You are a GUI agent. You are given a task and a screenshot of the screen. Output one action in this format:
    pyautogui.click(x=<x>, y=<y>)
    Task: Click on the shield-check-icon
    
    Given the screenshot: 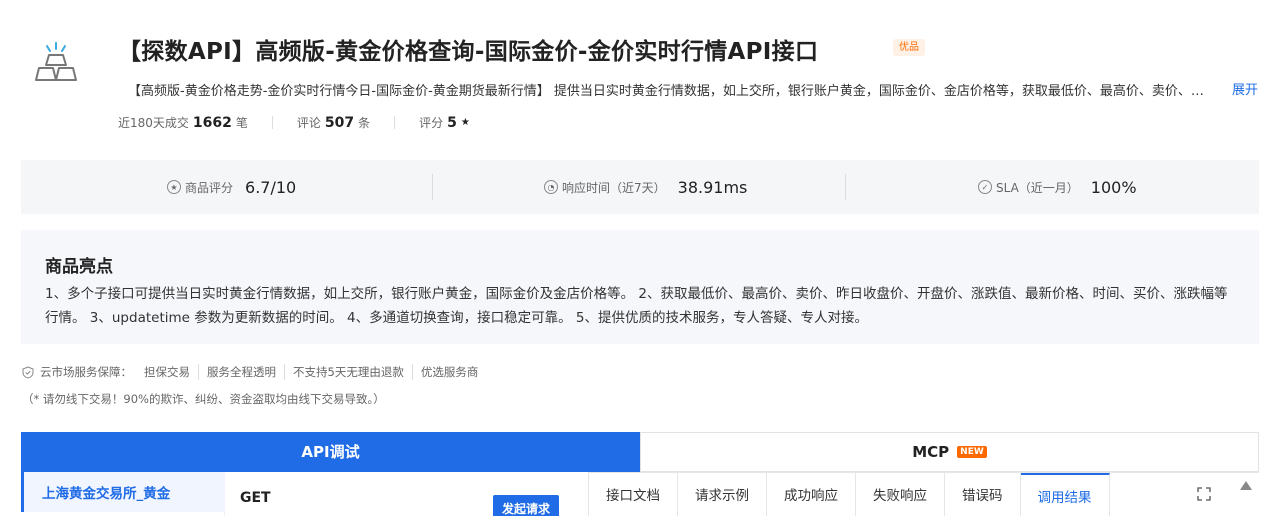 What is the action you would take?
    pyautogui.click(x=28, y=372)
    